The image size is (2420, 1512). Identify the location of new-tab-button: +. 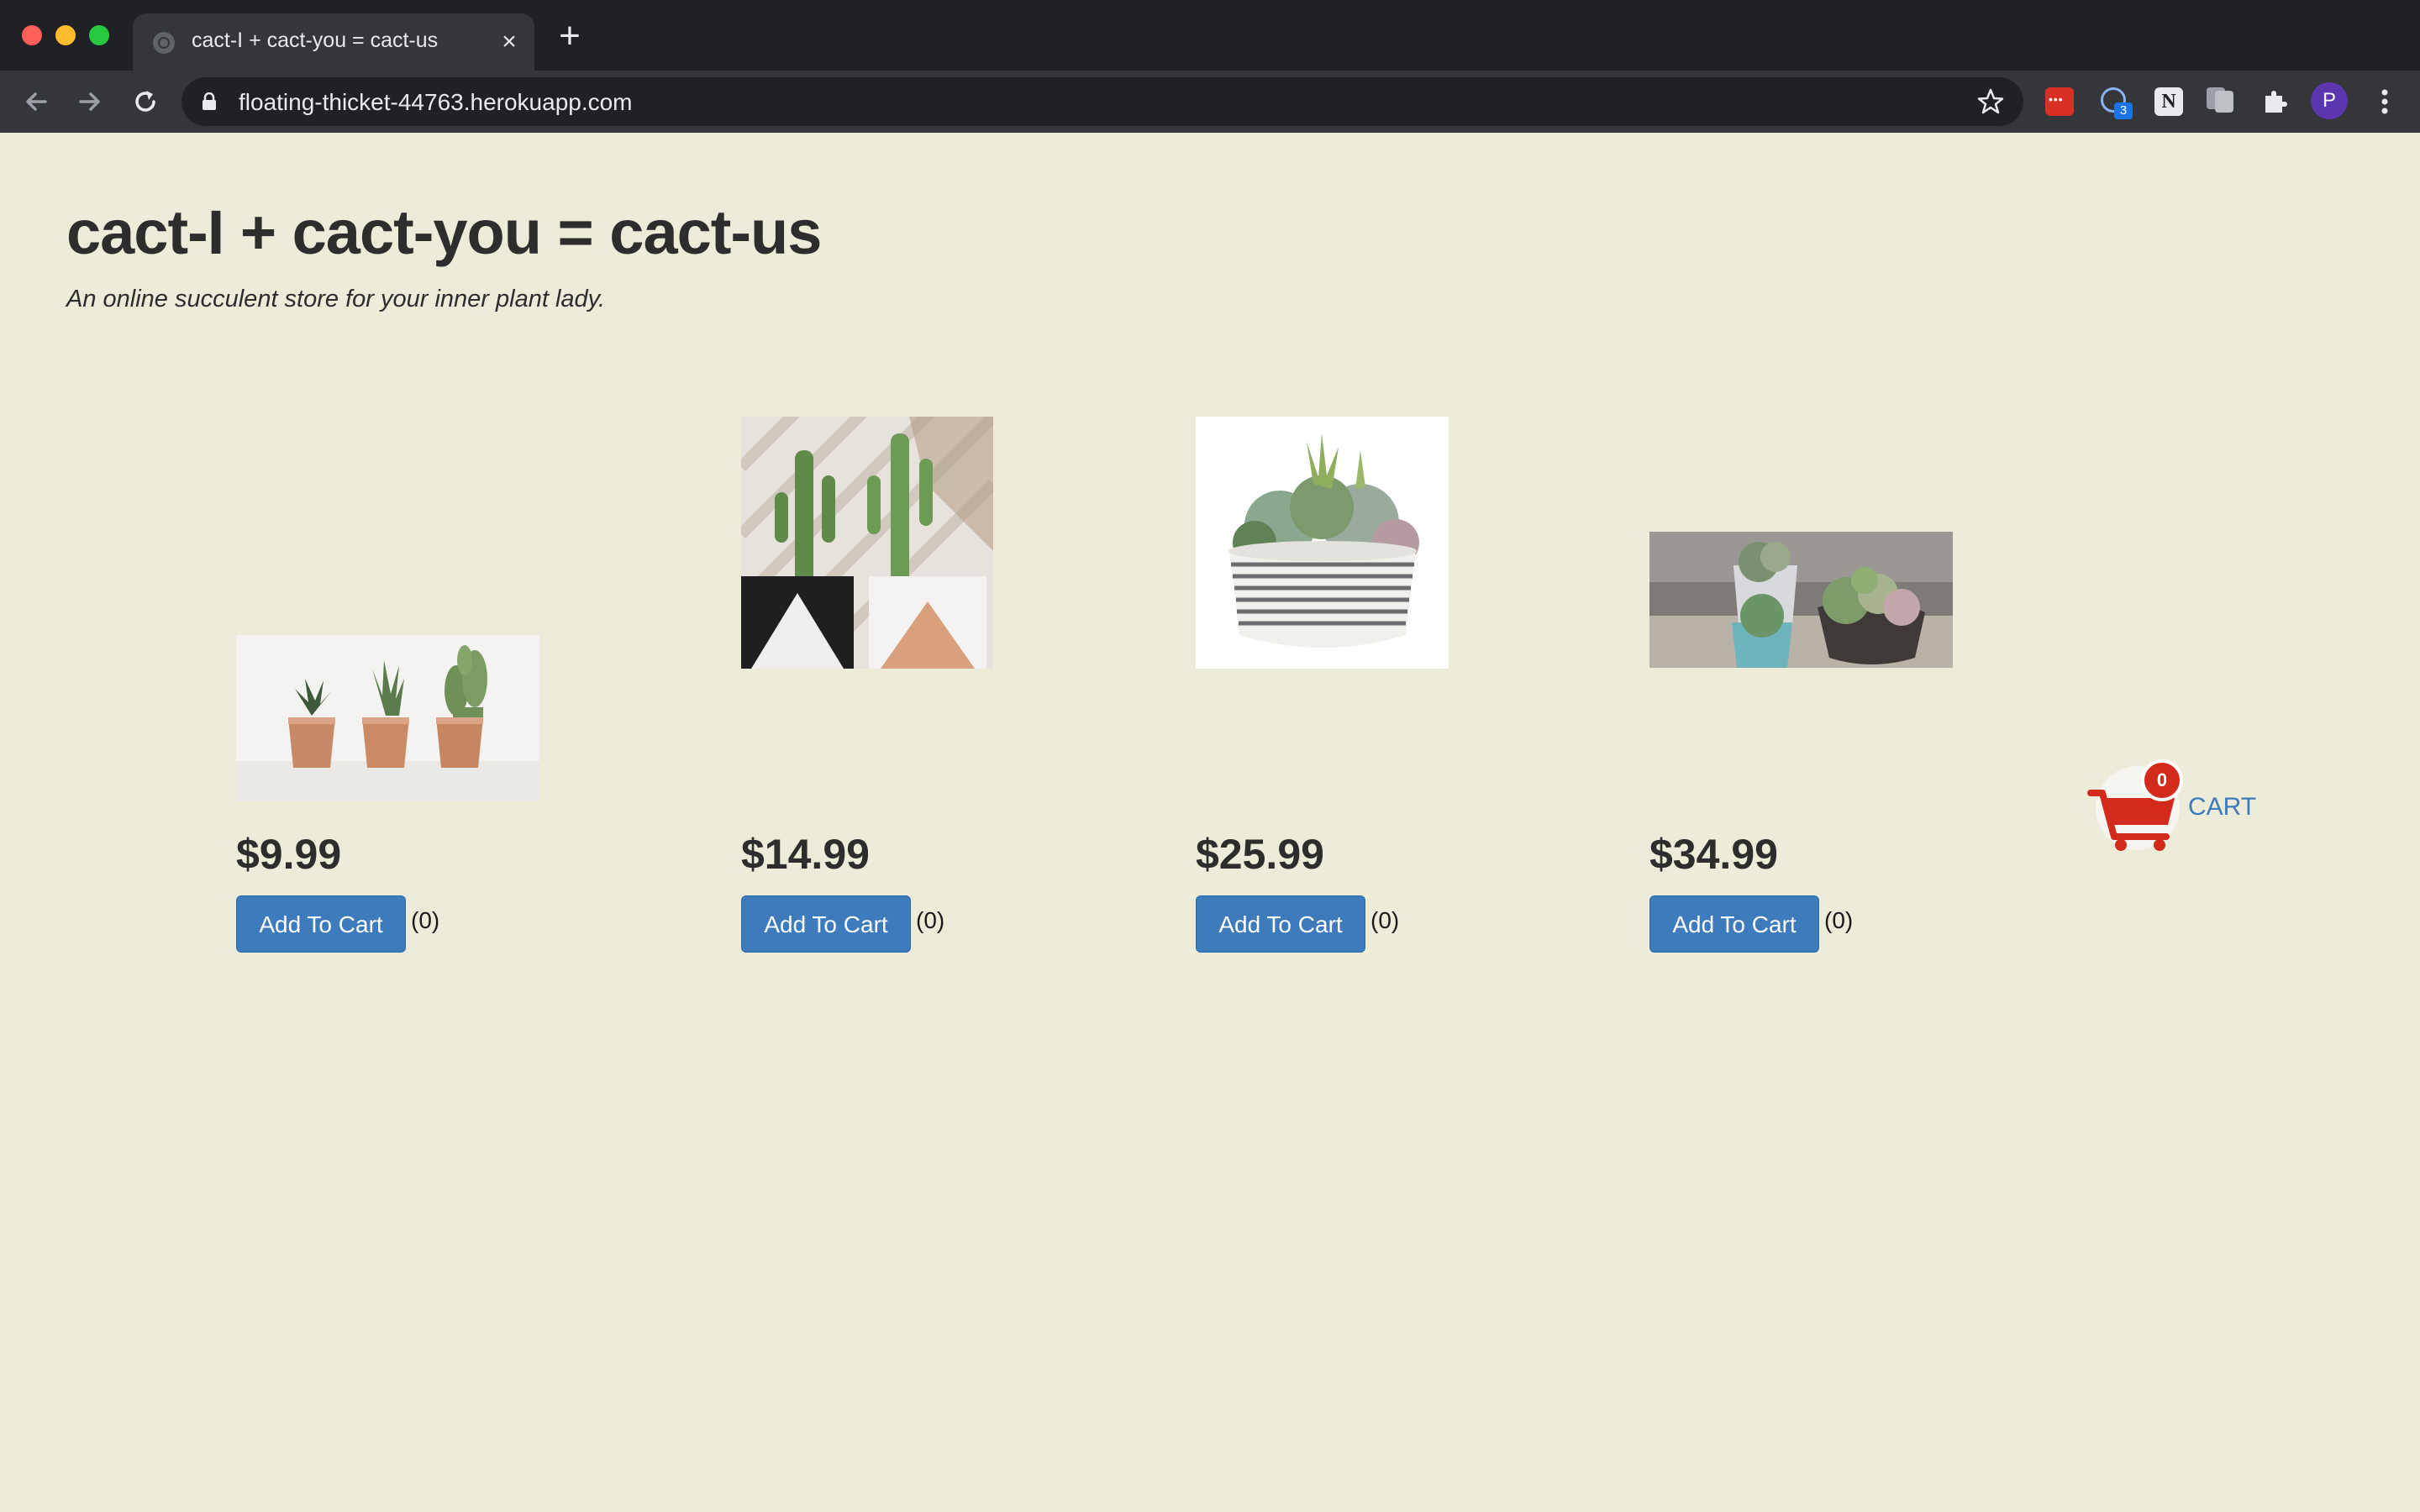
(570, 36).